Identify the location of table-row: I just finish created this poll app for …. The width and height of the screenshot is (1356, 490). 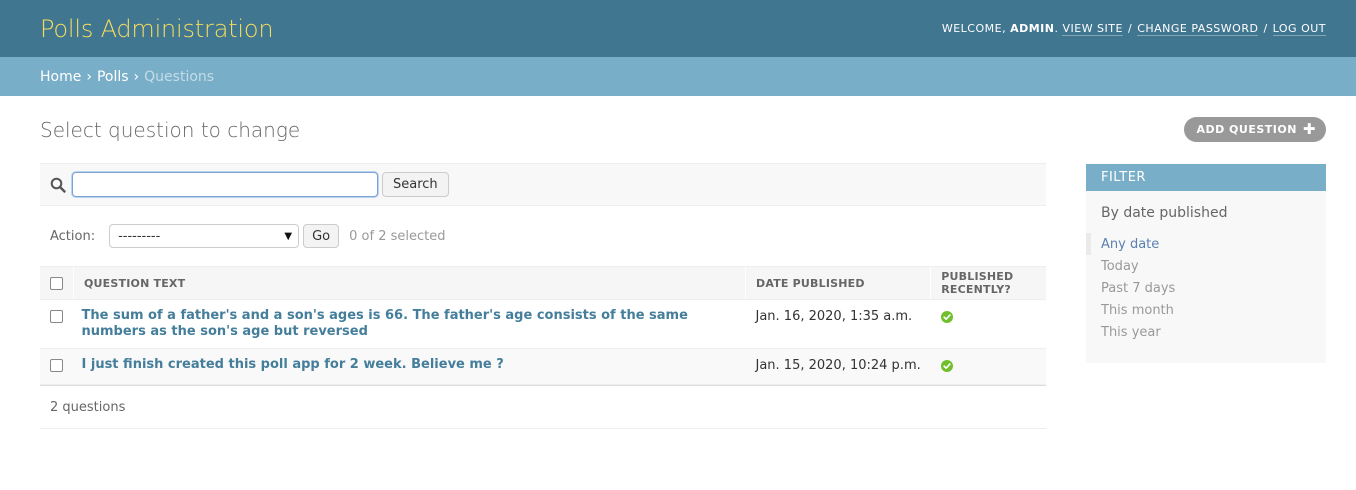
(543, 366).